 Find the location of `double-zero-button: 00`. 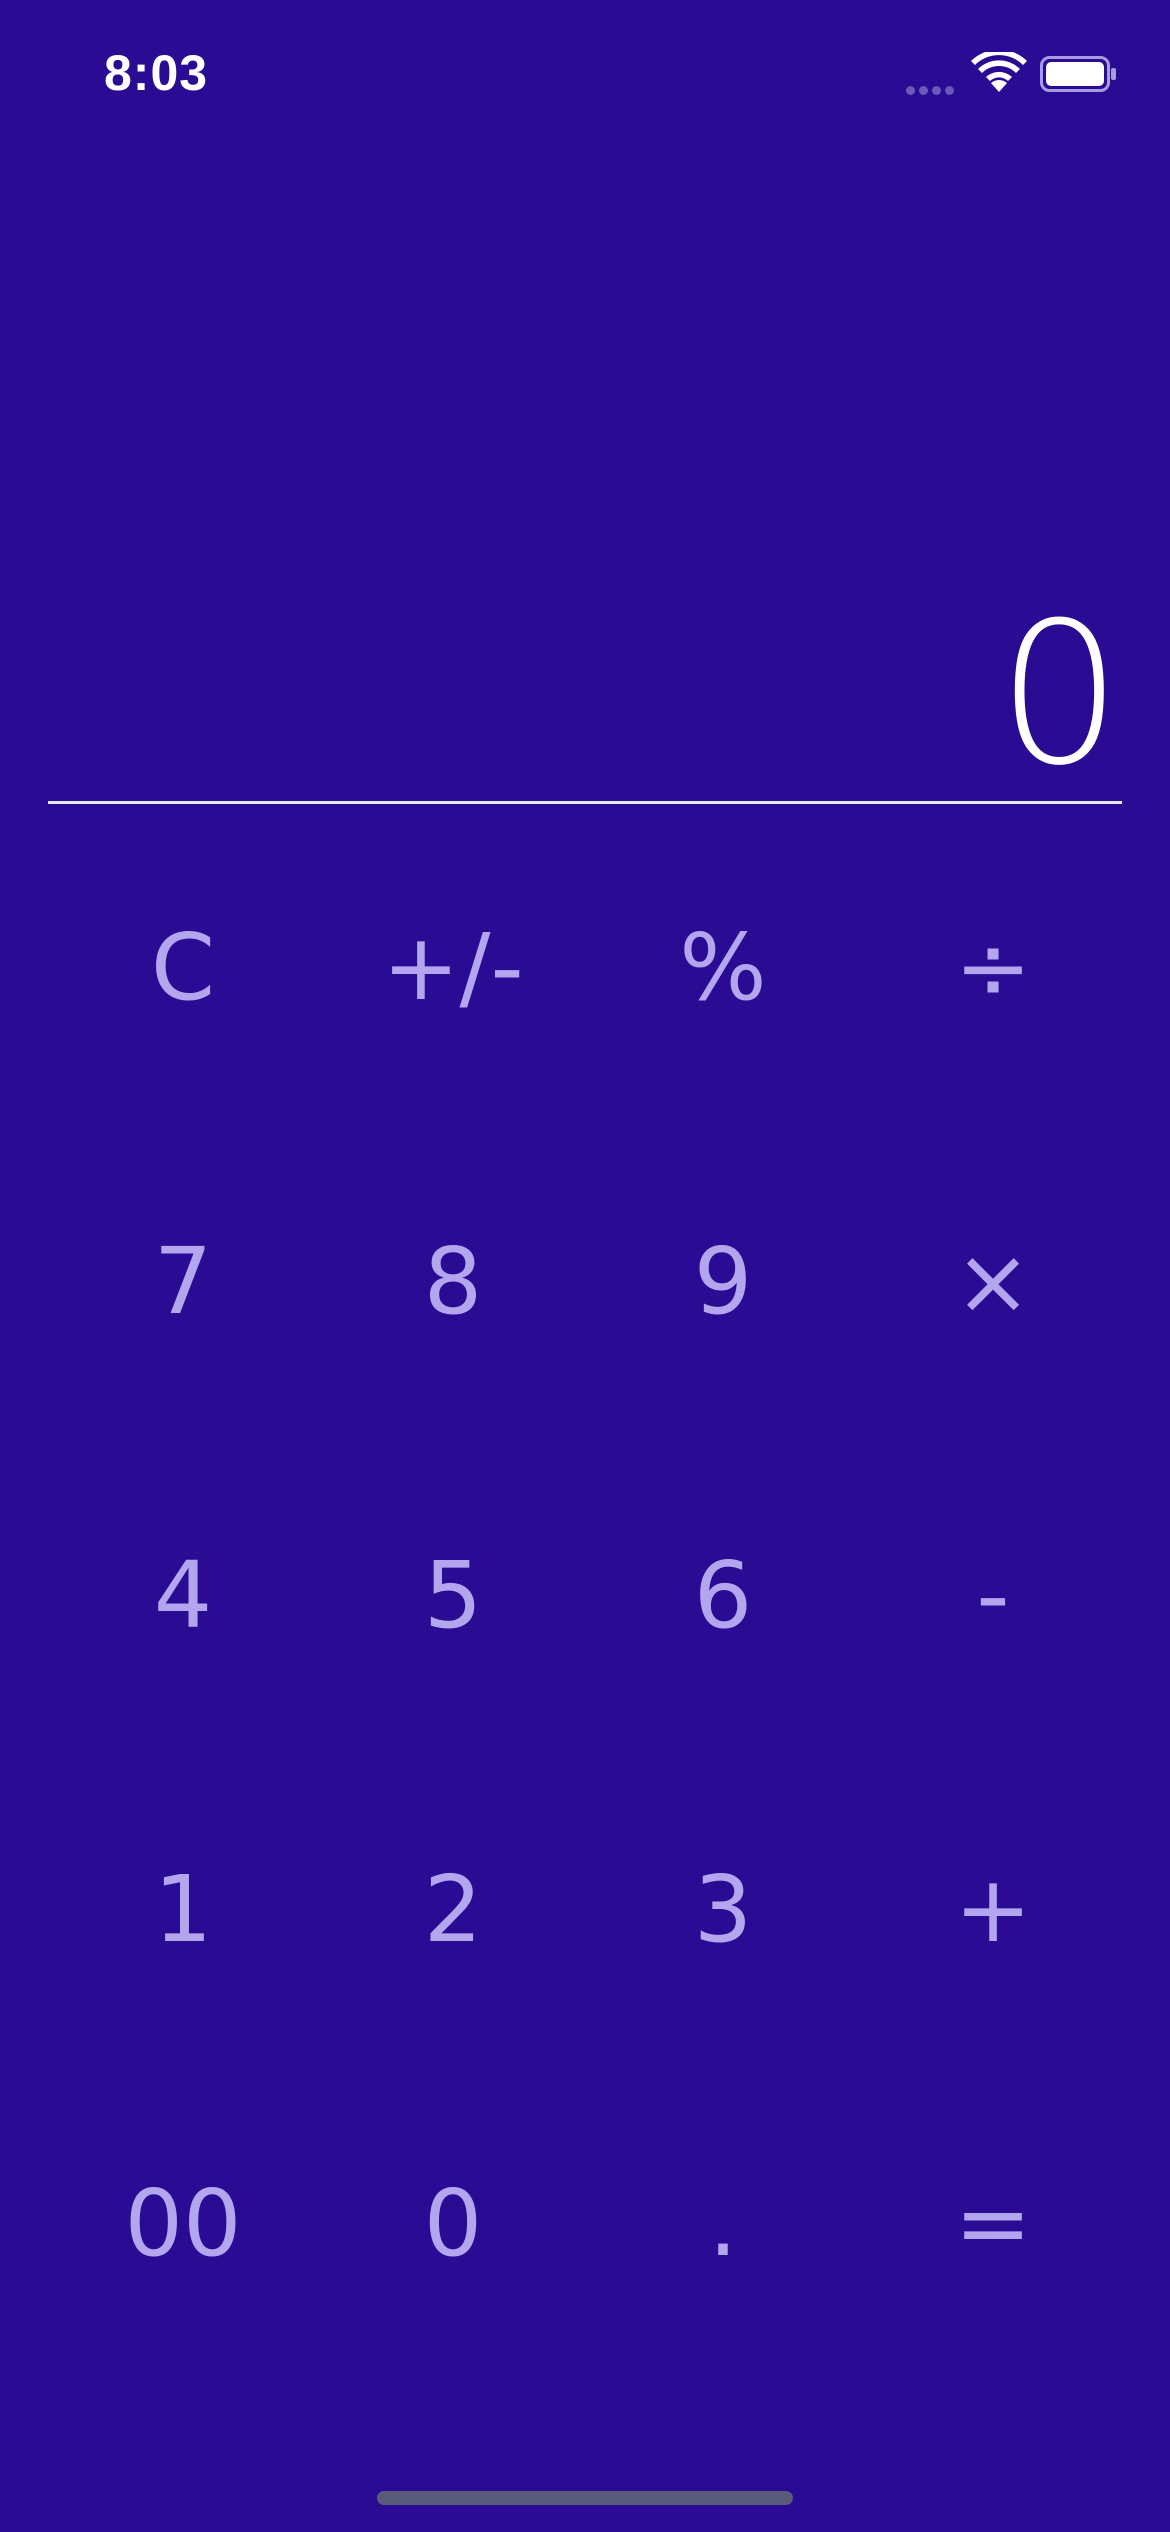

double-zero-button: 00 is located at coordinates (183, 2223).